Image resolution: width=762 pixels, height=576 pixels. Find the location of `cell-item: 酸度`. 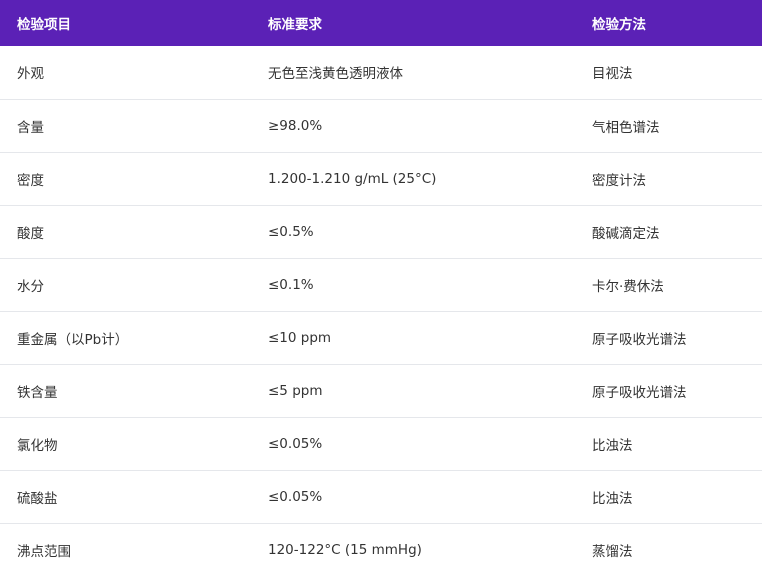

cell-item: 酸度 is located at coordinates (30, 233).